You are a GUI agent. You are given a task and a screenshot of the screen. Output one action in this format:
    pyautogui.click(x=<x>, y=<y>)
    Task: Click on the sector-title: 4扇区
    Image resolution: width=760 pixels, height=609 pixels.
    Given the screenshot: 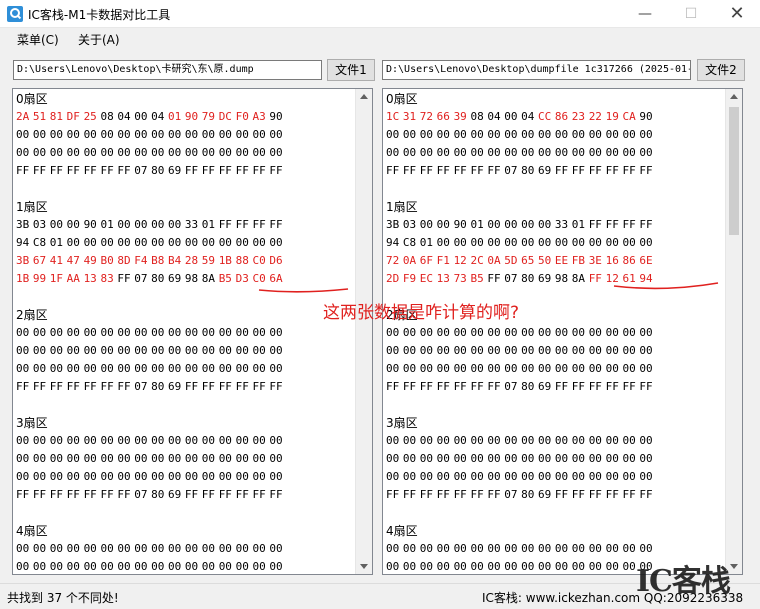 What is the action you would take?
    pyautogui.click(x=402, y=531)
    